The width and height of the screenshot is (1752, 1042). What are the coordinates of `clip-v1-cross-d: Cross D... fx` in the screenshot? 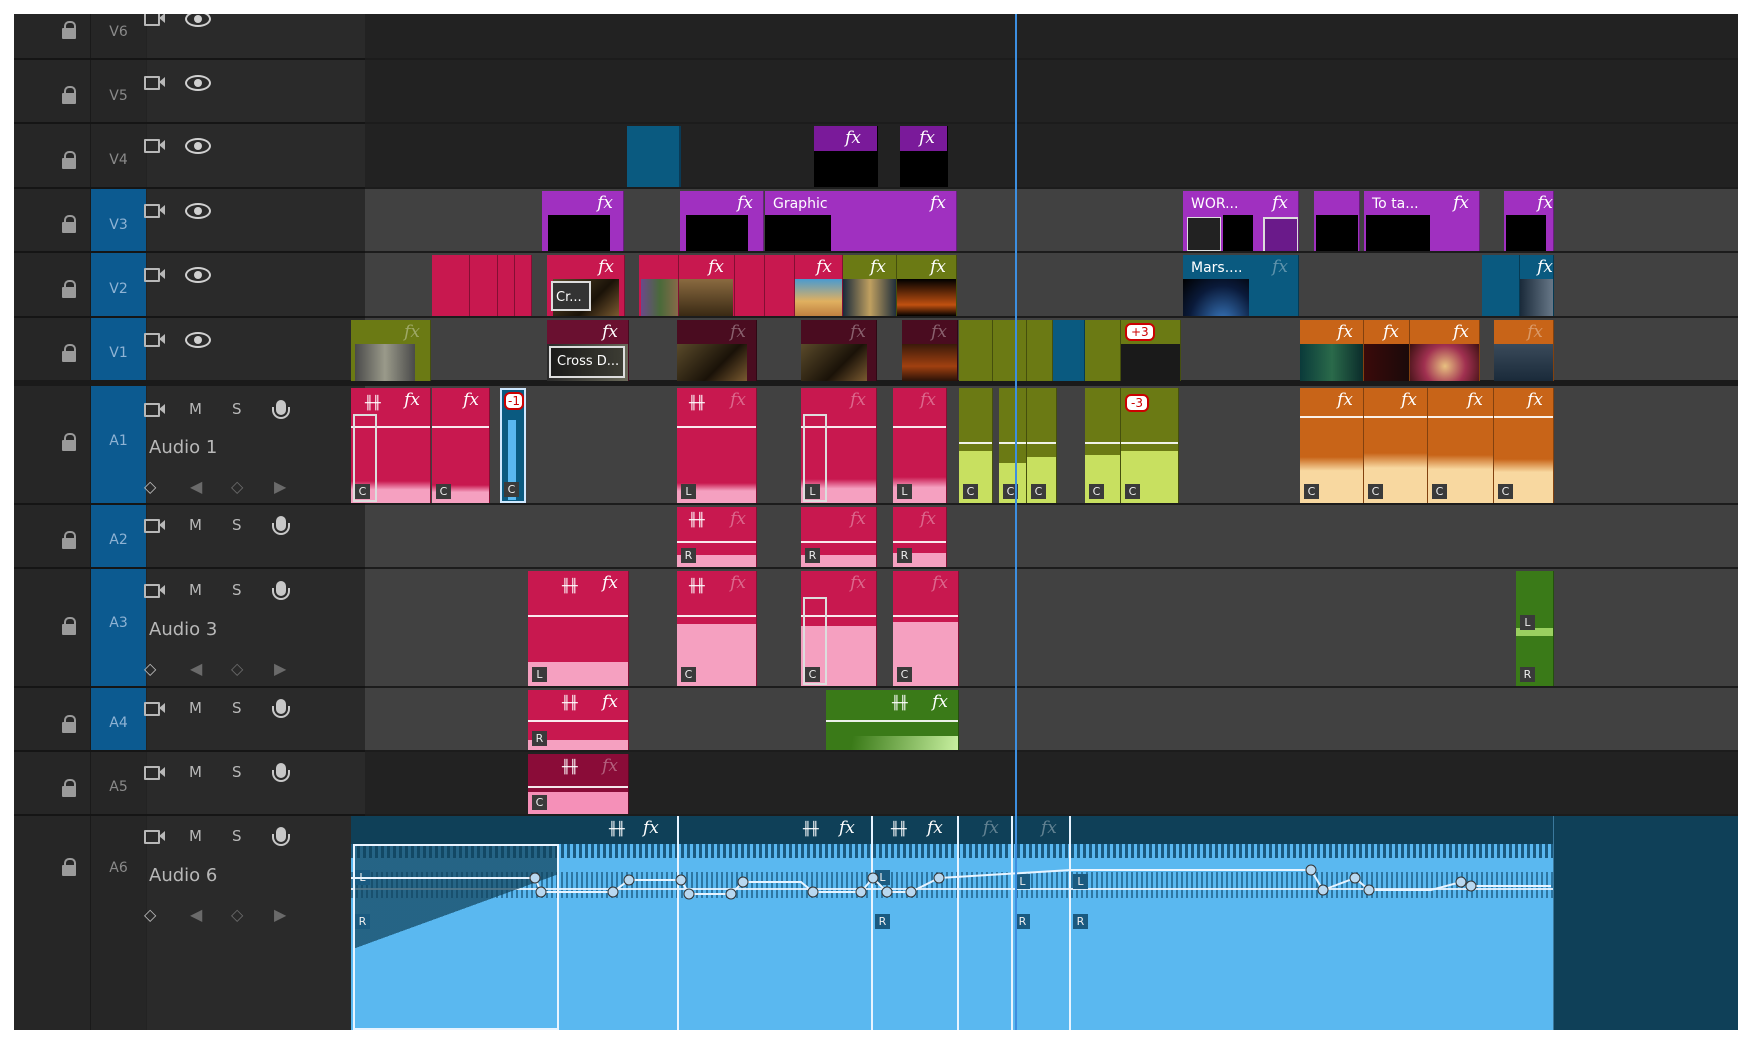 It's located at (588, 350).